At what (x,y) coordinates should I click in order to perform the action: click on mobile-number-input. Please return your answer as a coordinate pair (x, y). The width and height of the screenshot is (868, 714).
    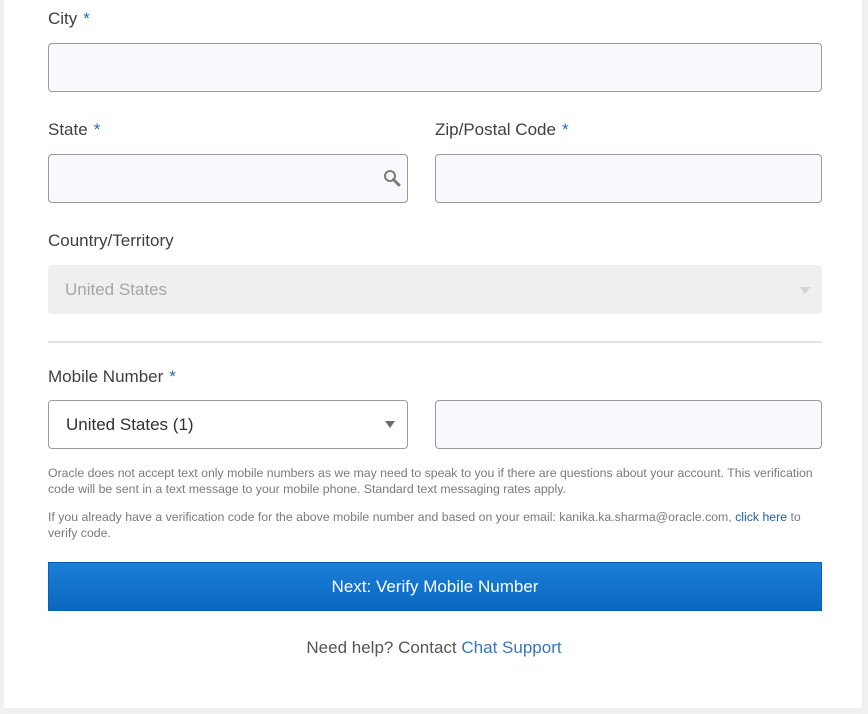
    Looking at the image, I should click on (628, 424).